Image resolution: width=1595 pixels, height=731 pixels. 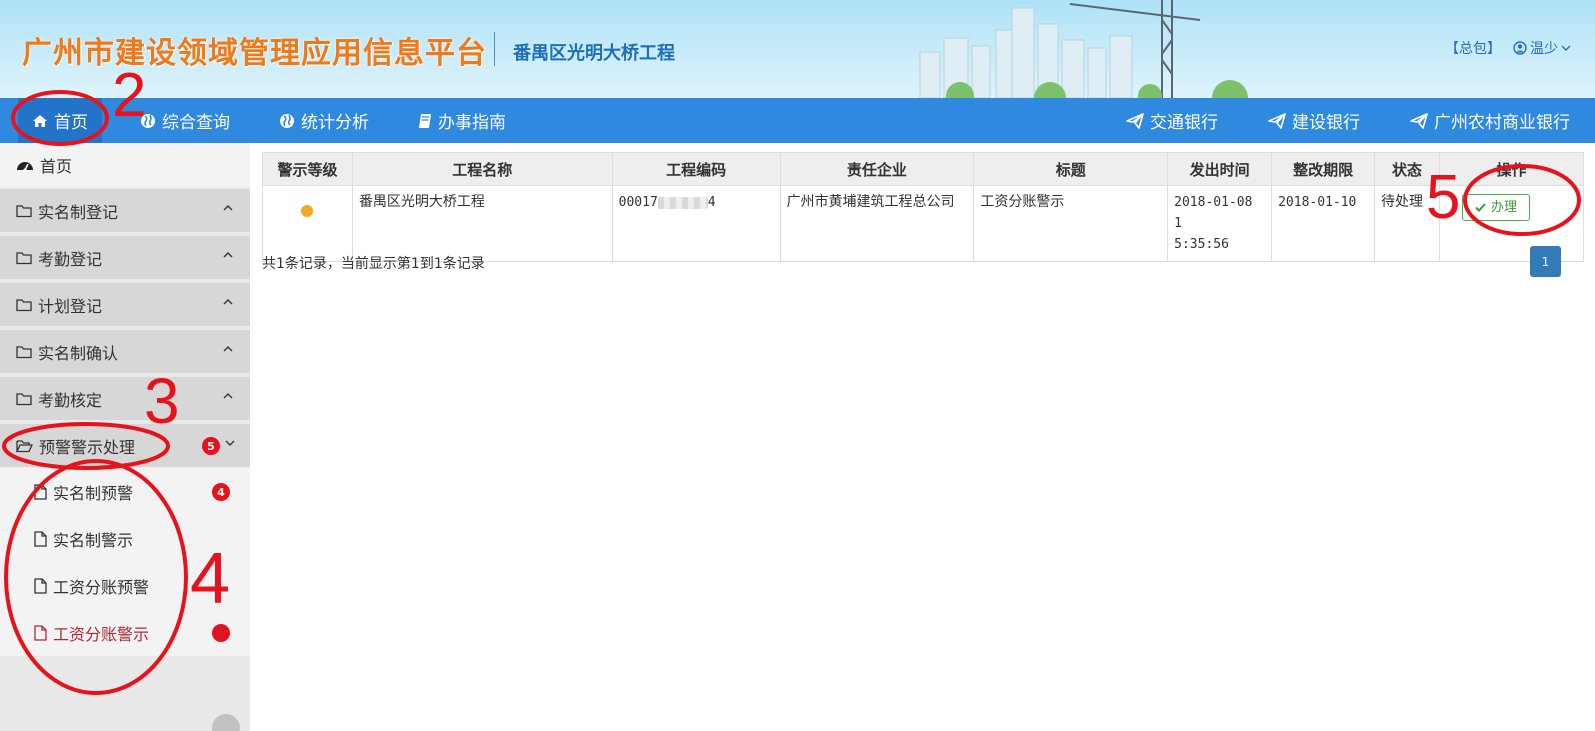 I want to click on user-name: 温少, so click(x=1544, y=49).